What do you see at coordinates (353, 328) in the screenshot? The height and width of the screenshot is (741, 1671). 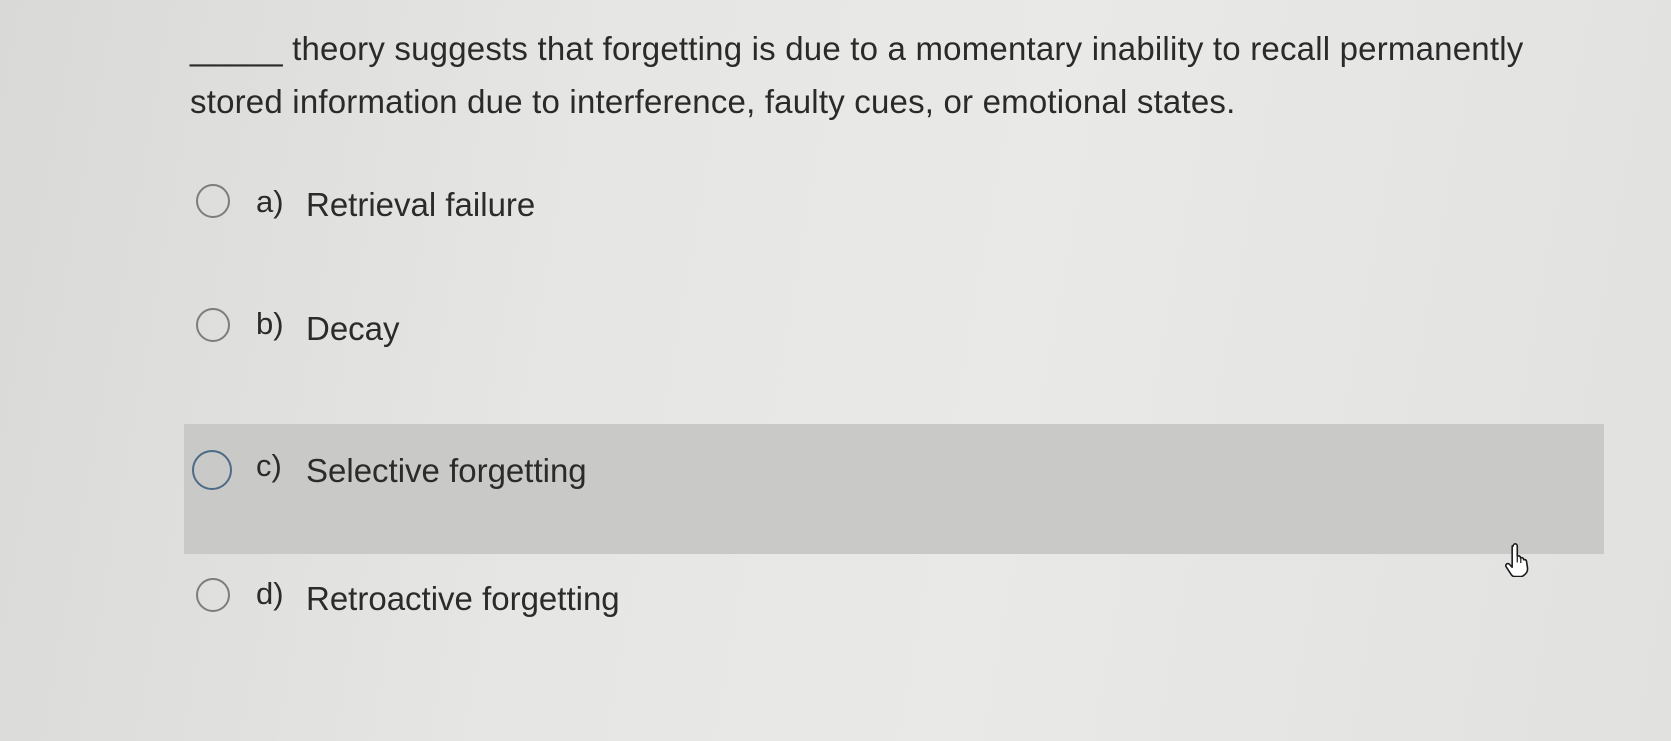 I see `option-label: Decay` at bounding box center [353, 328].